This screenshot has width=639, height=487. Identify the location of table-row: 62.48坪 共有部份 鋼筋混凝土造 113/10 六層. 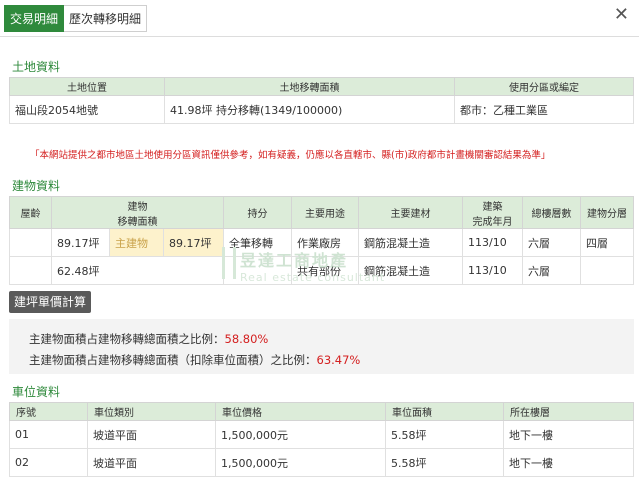
(321, 270).